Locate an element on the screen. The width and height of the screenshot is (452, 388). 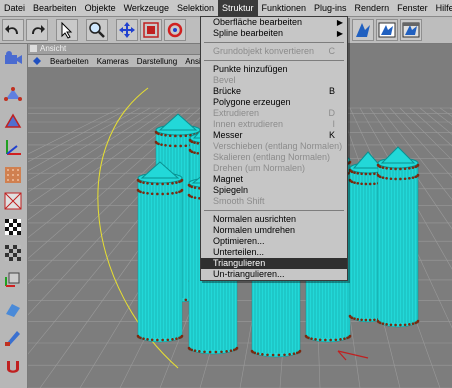
viewport-nav-icon is located at coordinates (37, 61).